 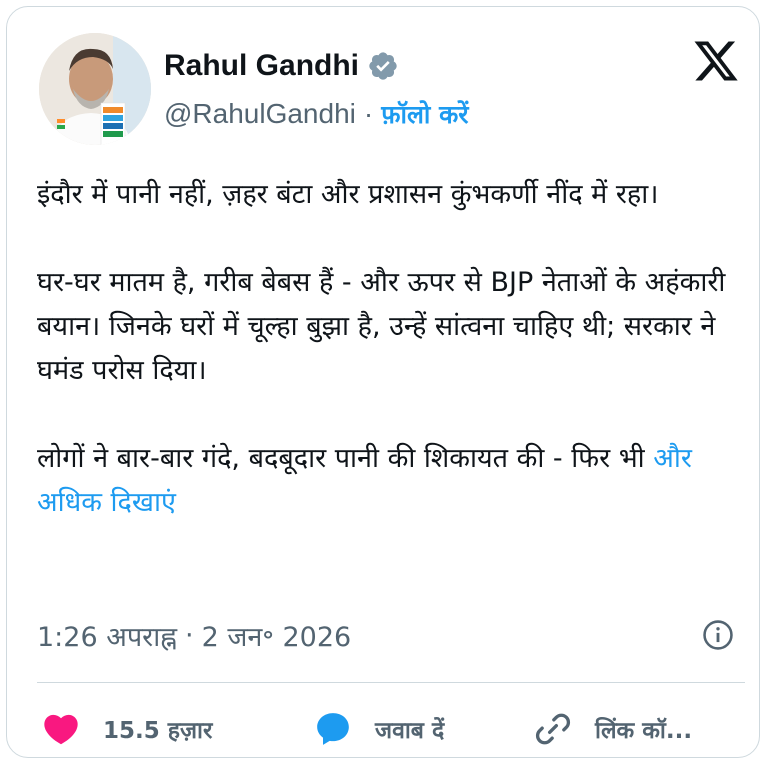 What do you see at coordinates (260, 114) in the screenshot?
I see `user-handle: @RahulGandhi` at bounding box center [260, 114].